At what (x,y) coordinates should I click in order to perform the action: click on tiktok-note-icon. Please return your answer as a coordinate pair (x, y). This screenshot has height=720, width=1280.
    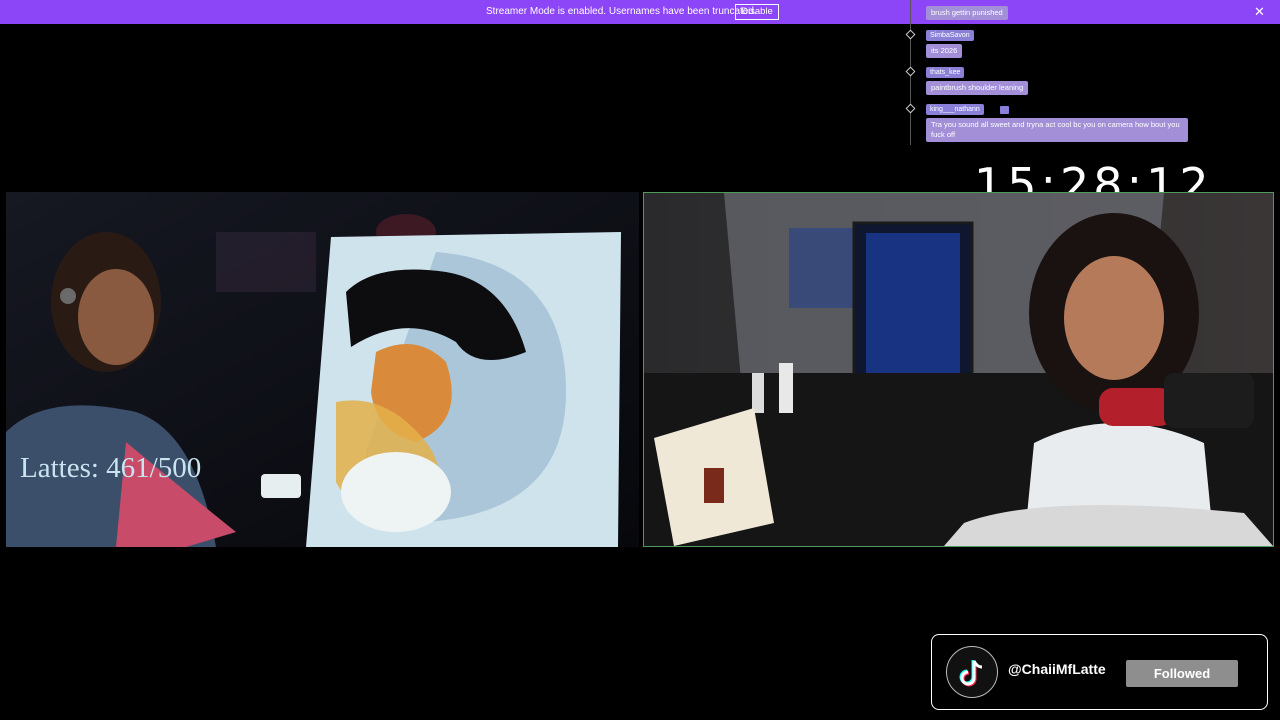
    Looking at the image, I should click on (971, 673).